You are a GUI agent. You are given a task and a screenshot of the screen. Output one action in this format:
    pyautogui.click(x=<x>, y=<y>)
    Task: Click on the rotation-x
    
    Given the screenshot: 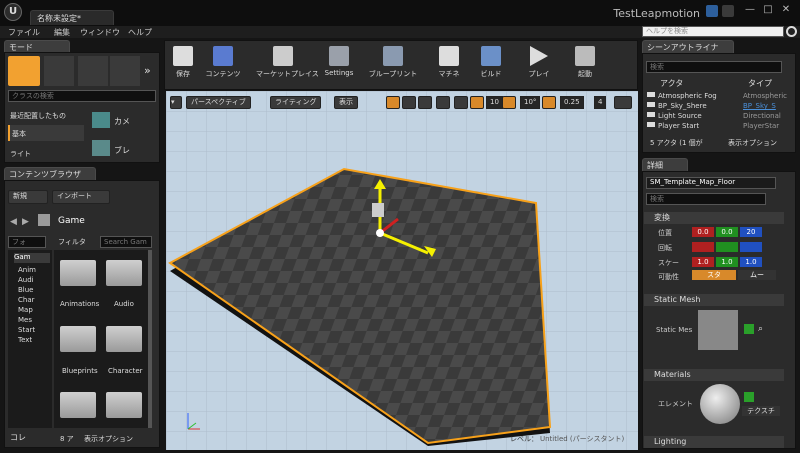 What is the action you would take?
    pyautogui.click(x=703, y=247)
    